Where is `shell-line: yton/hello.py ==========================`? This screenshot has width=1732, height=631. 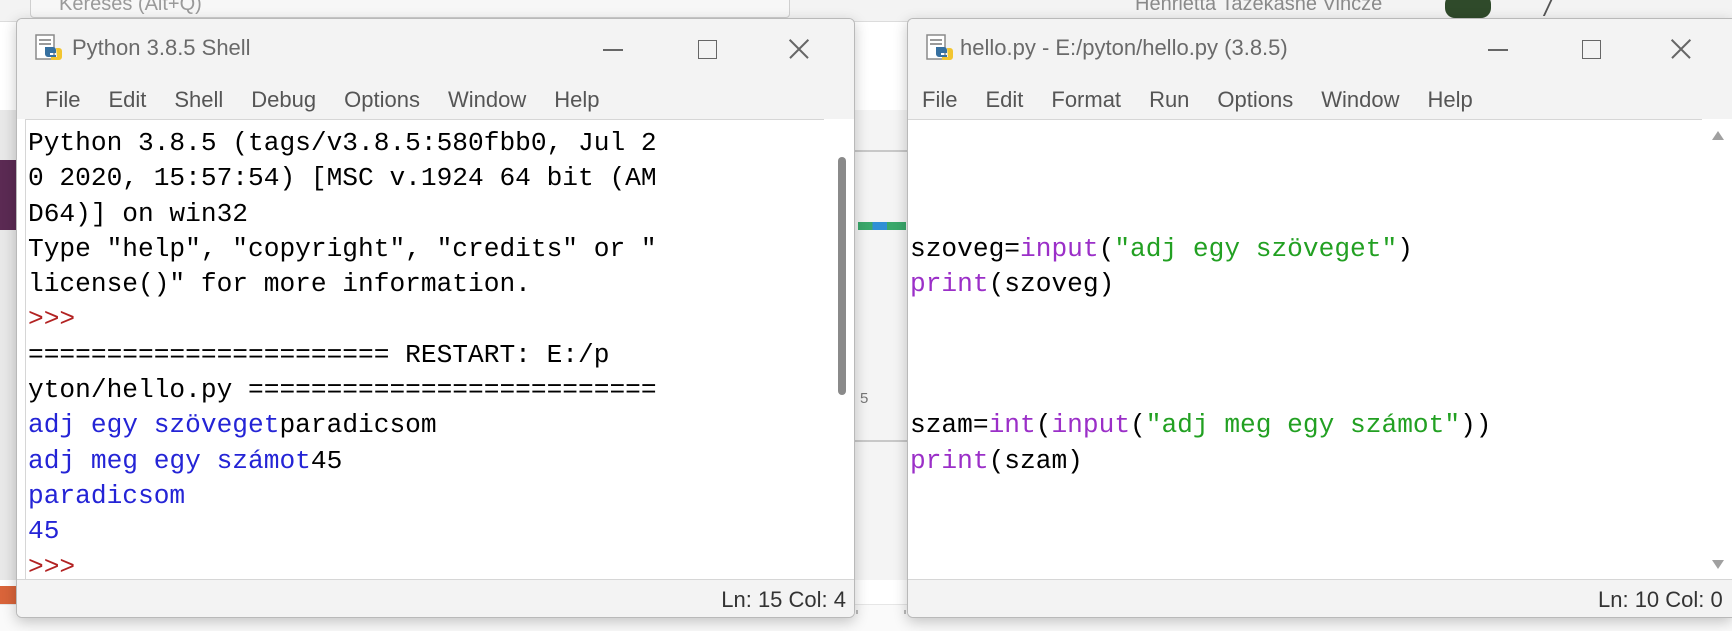
shell-line: yton/hello.py ========================== is located at coordinates (426, 390).